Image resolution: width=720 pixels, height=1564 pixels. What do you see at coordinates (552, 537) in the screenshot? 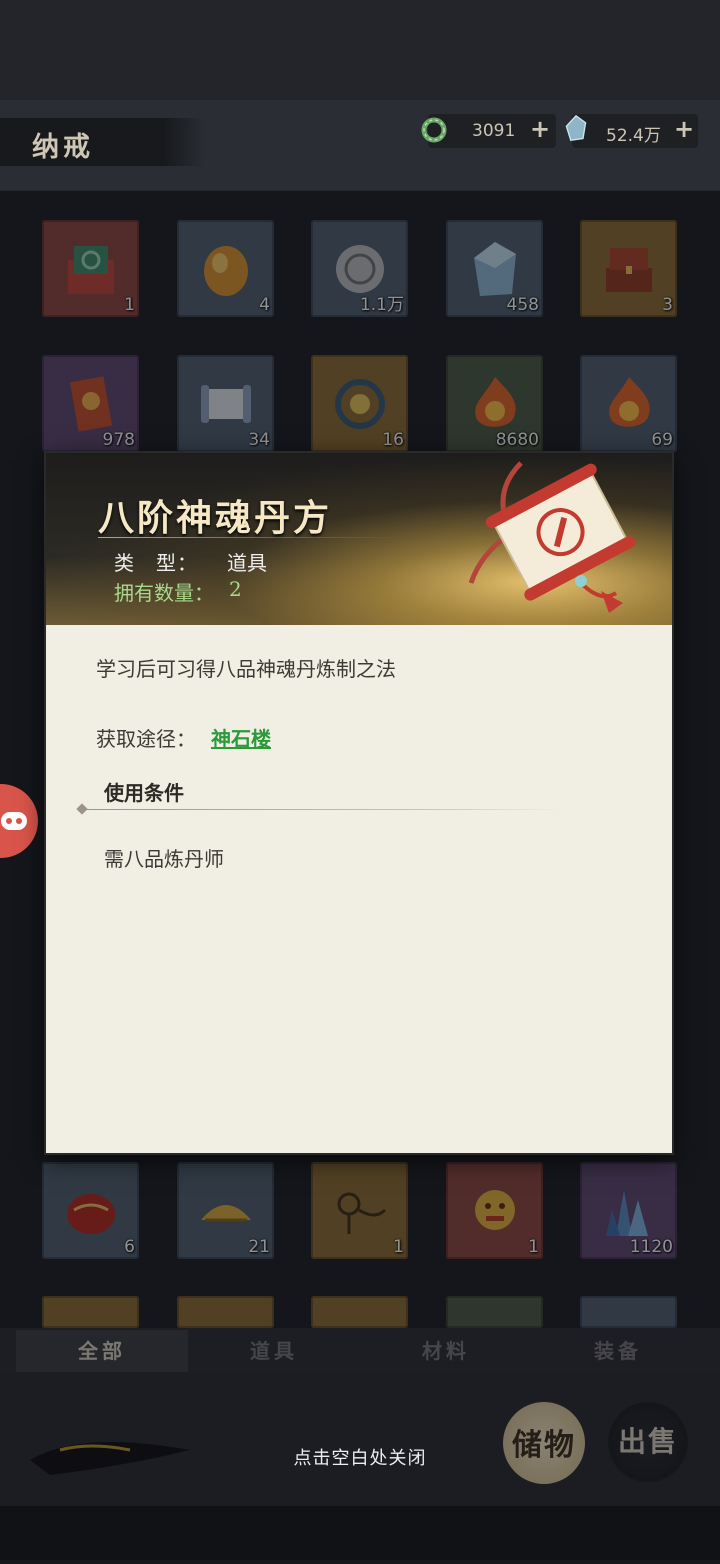
I see `recipe-scroll-icon` at bounding box center [552, 537].